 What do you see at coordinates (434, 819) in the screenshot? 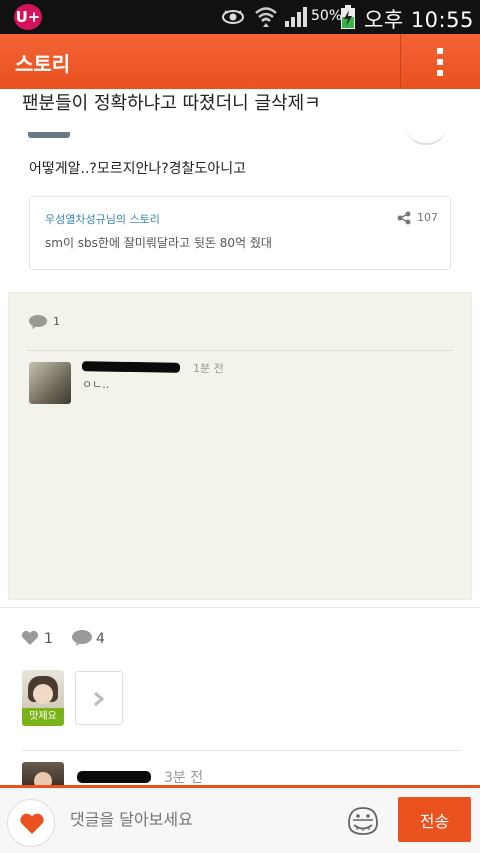
I see `send-button: 전송` at bounding box center [434, 819].